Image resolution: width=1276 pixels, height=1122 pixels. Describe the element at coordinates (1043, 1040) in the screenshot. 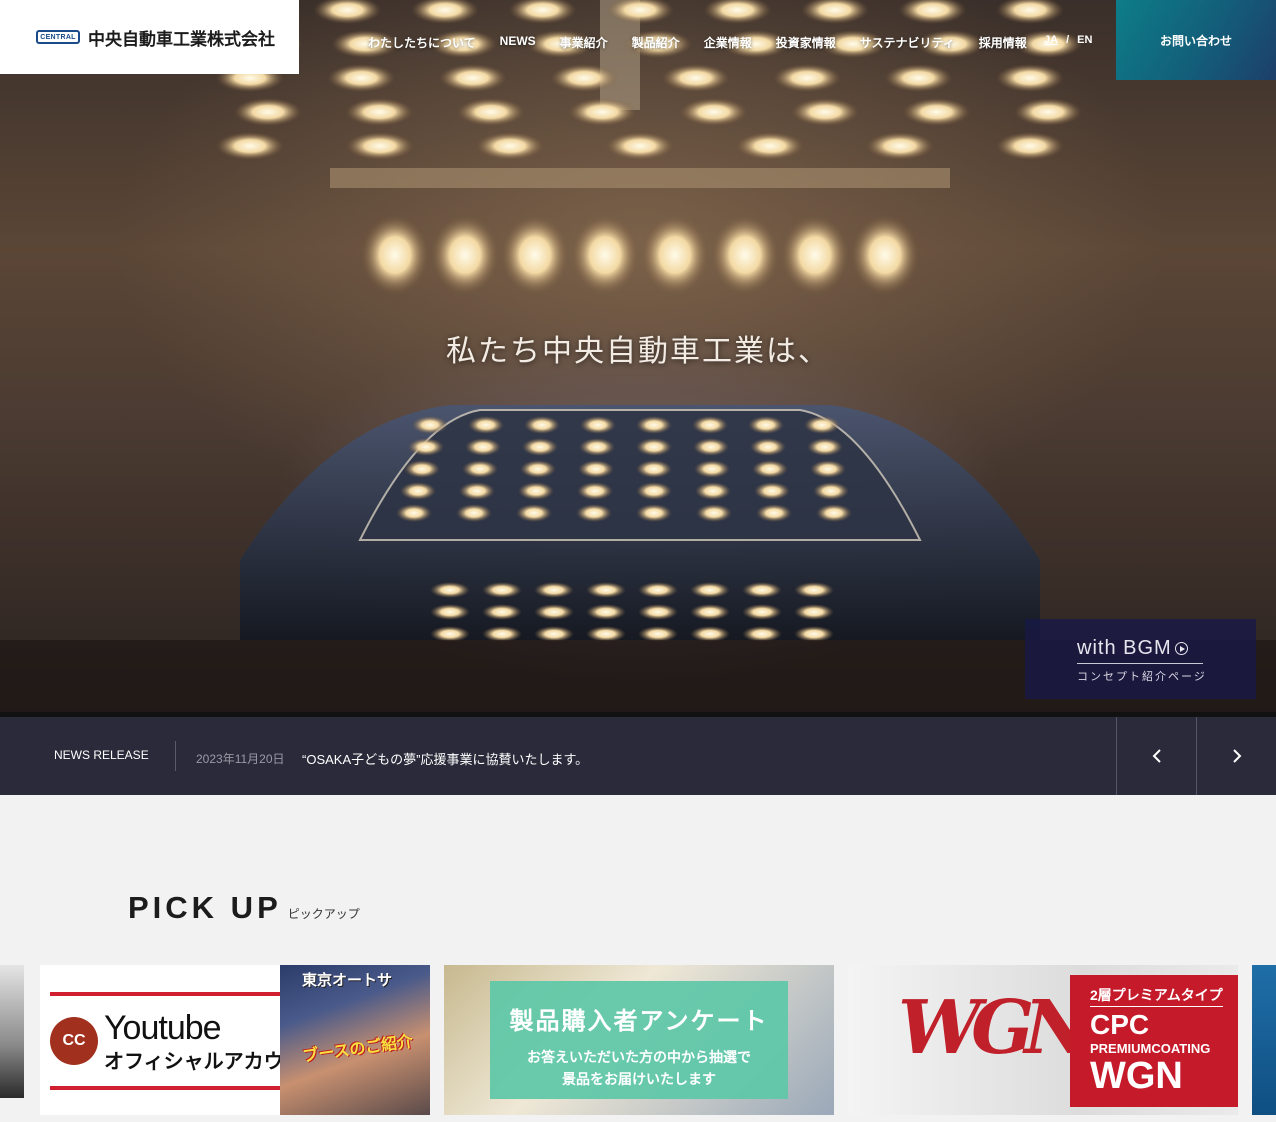

I see `pickup-card-wgn: WGN 2層プレミアムタイプ CPC PREMIUMCOATING WGN` at that location.